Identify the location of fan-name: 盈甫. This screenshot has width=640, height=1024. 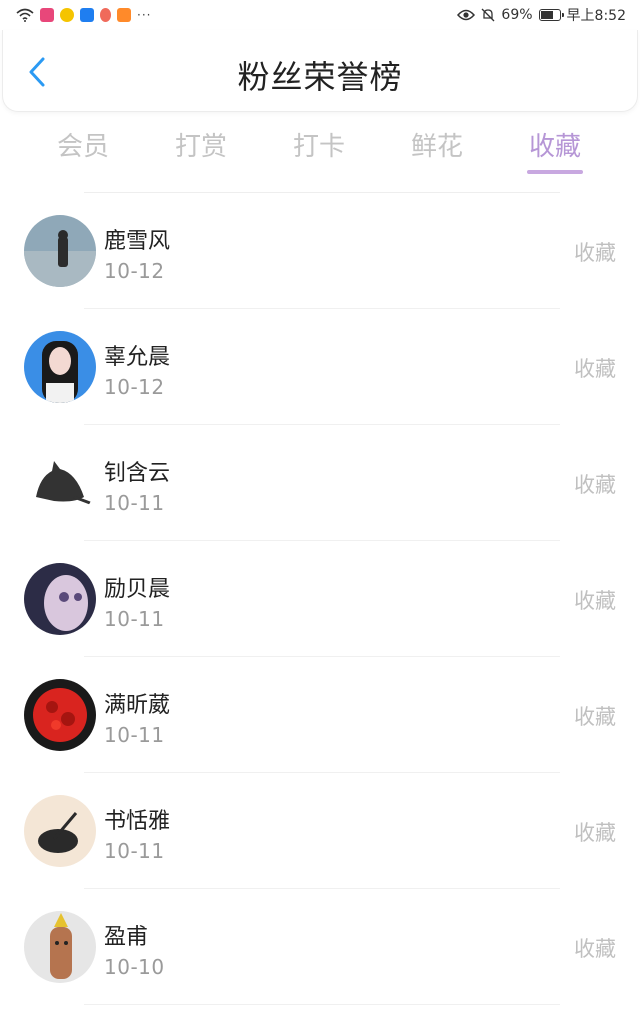
(126, 937).